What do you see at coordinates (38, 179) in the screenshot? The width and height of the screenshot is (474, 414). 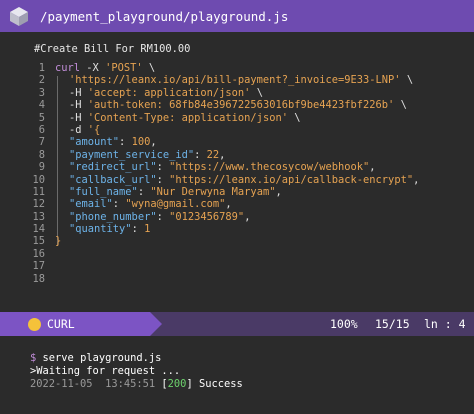 I see `line-number: 10` at bounding box center [38, 179].